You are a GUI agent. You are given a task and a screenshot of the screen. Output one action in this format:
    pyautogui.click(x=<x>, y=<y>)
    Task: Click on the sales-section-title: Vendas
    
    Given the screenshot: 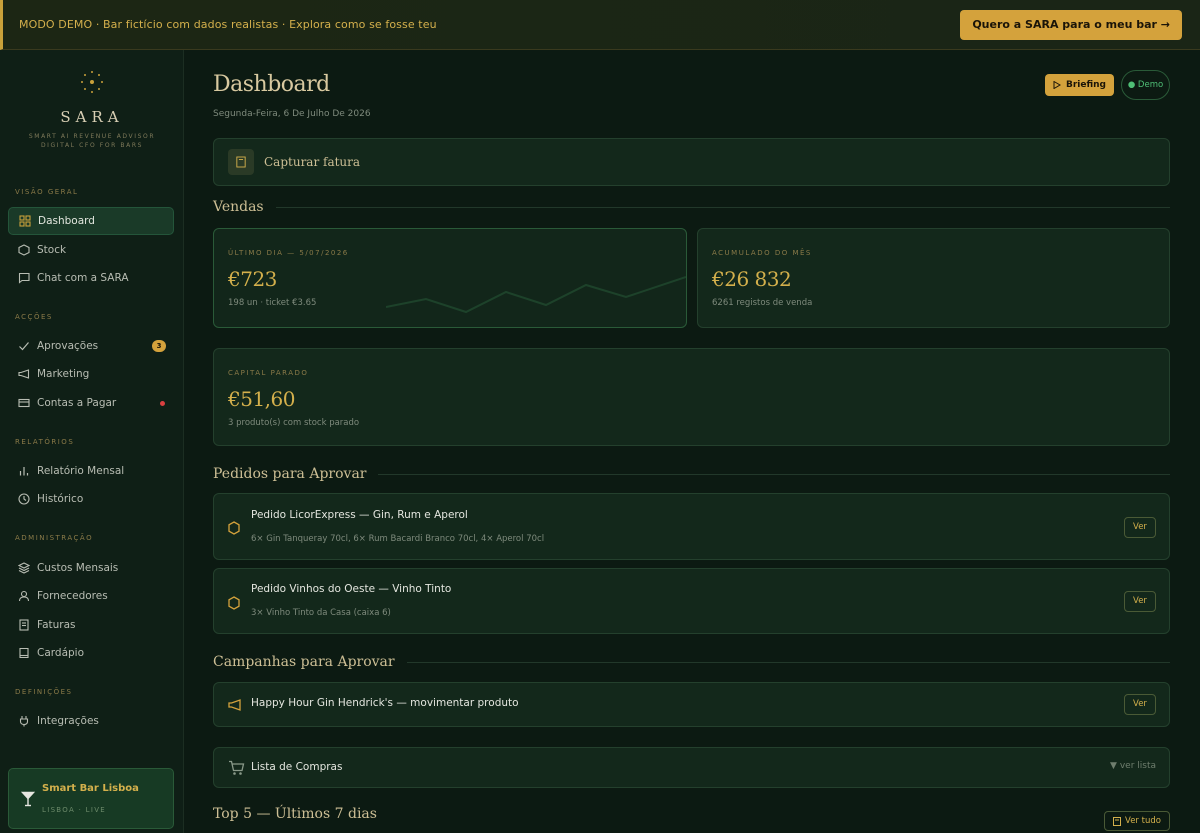 What is the action you would take?
    pyautogui.click(x=691, y=207)
    